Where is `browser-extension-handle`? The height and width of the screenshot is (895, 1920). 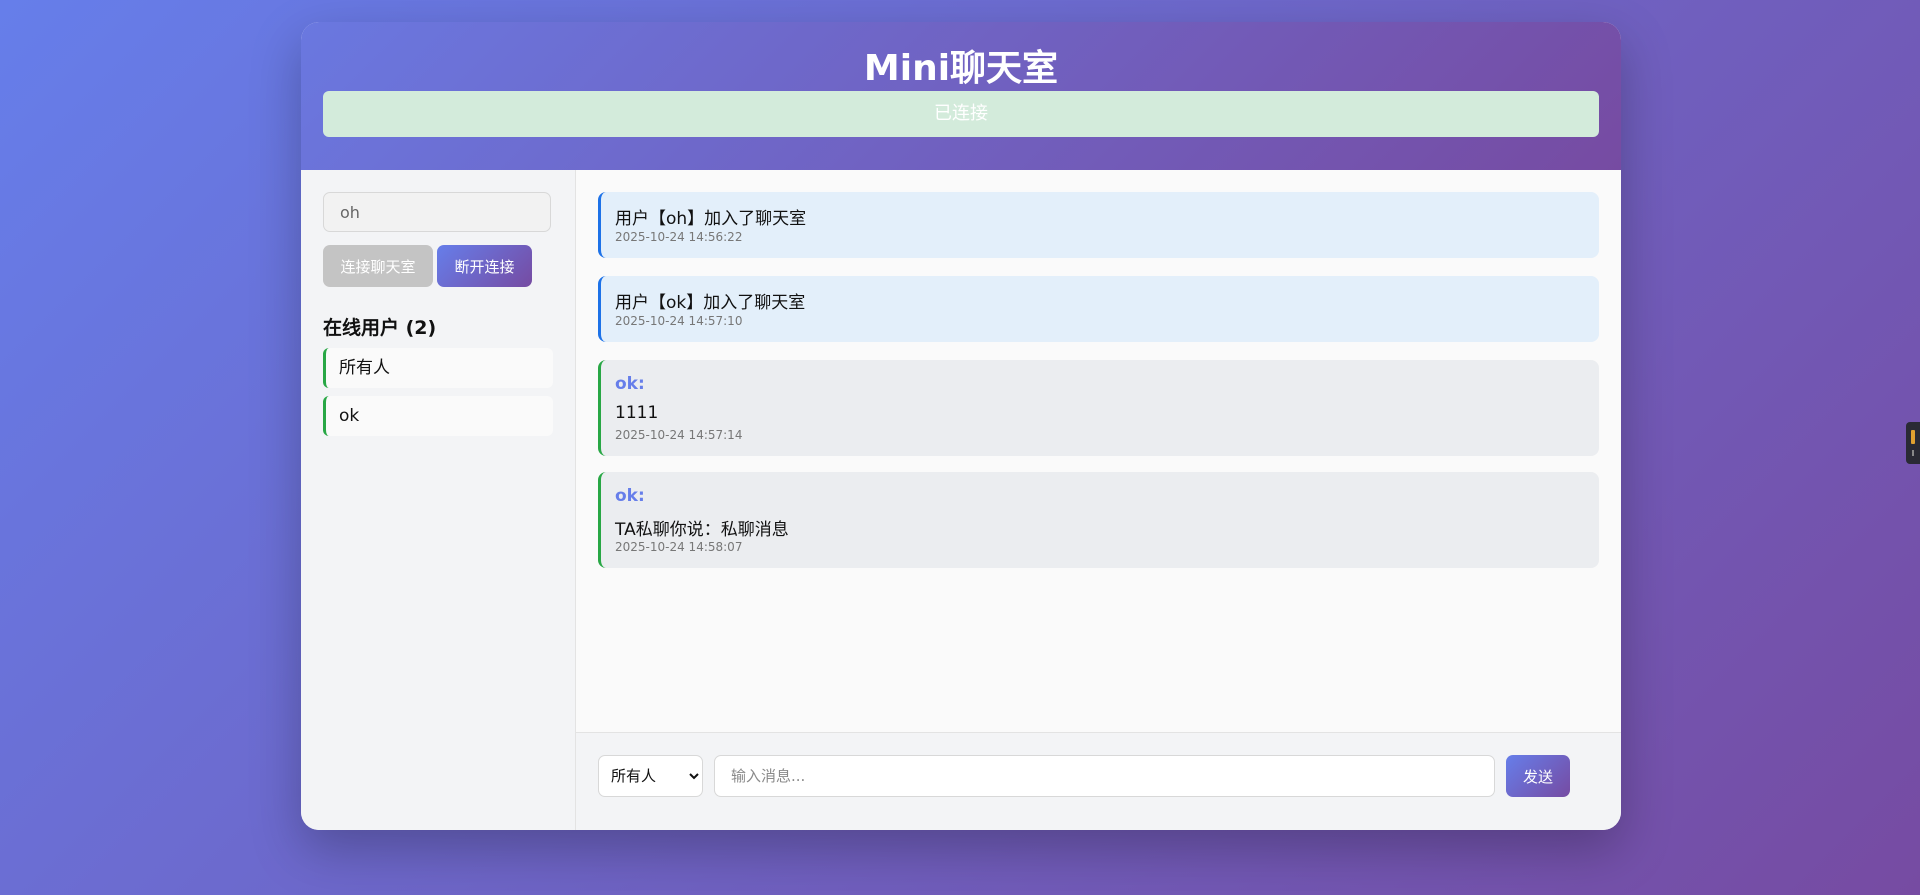
browser-extension-handle is located at coordinates (1913, 443).